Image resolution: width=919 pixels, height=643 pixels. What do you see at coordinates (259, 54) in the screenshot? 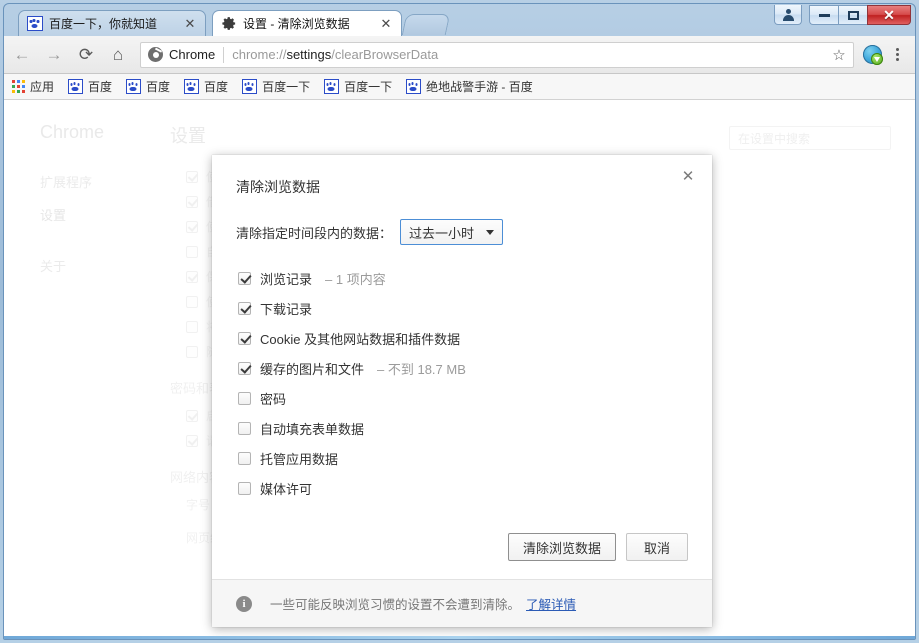
I see `url-scheme: chrome://` at bounding box center [259, 54].